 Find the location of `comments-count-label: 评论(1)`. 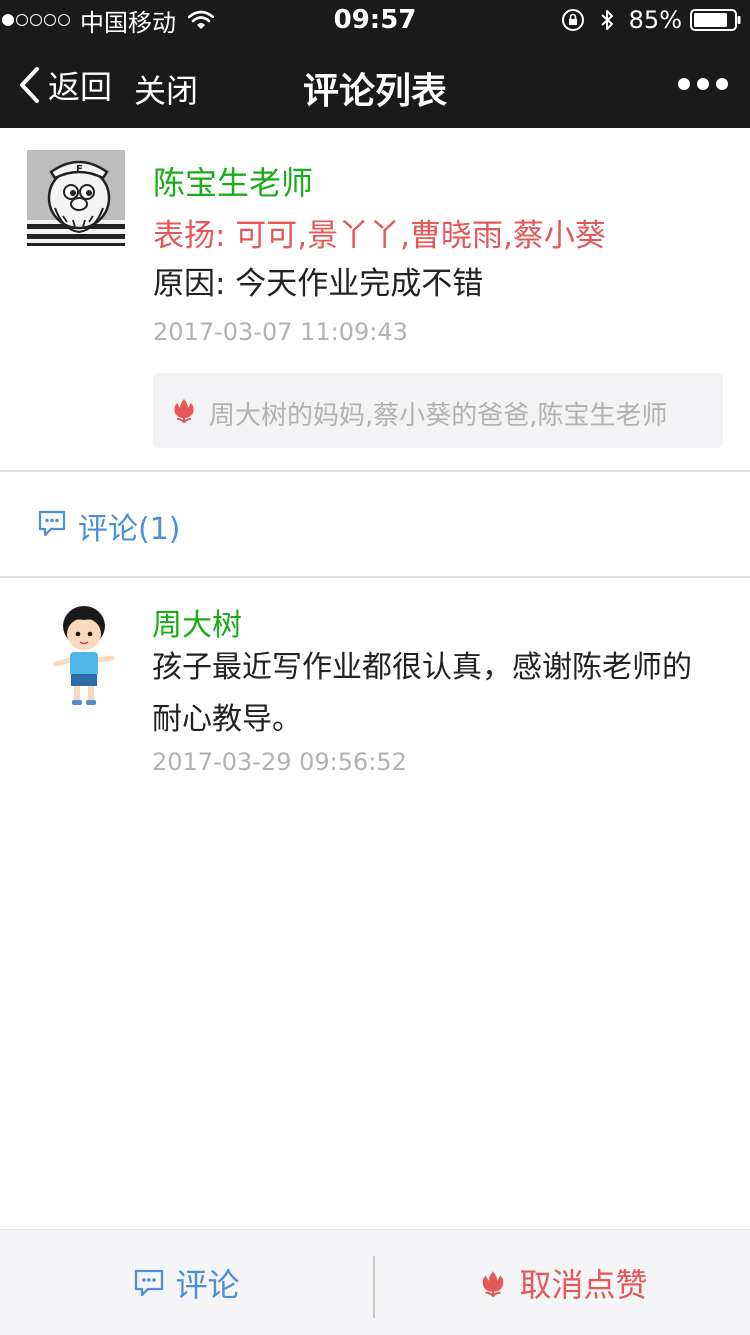

comments-count-label: 评论(1) is located at coordinates (129, 529).